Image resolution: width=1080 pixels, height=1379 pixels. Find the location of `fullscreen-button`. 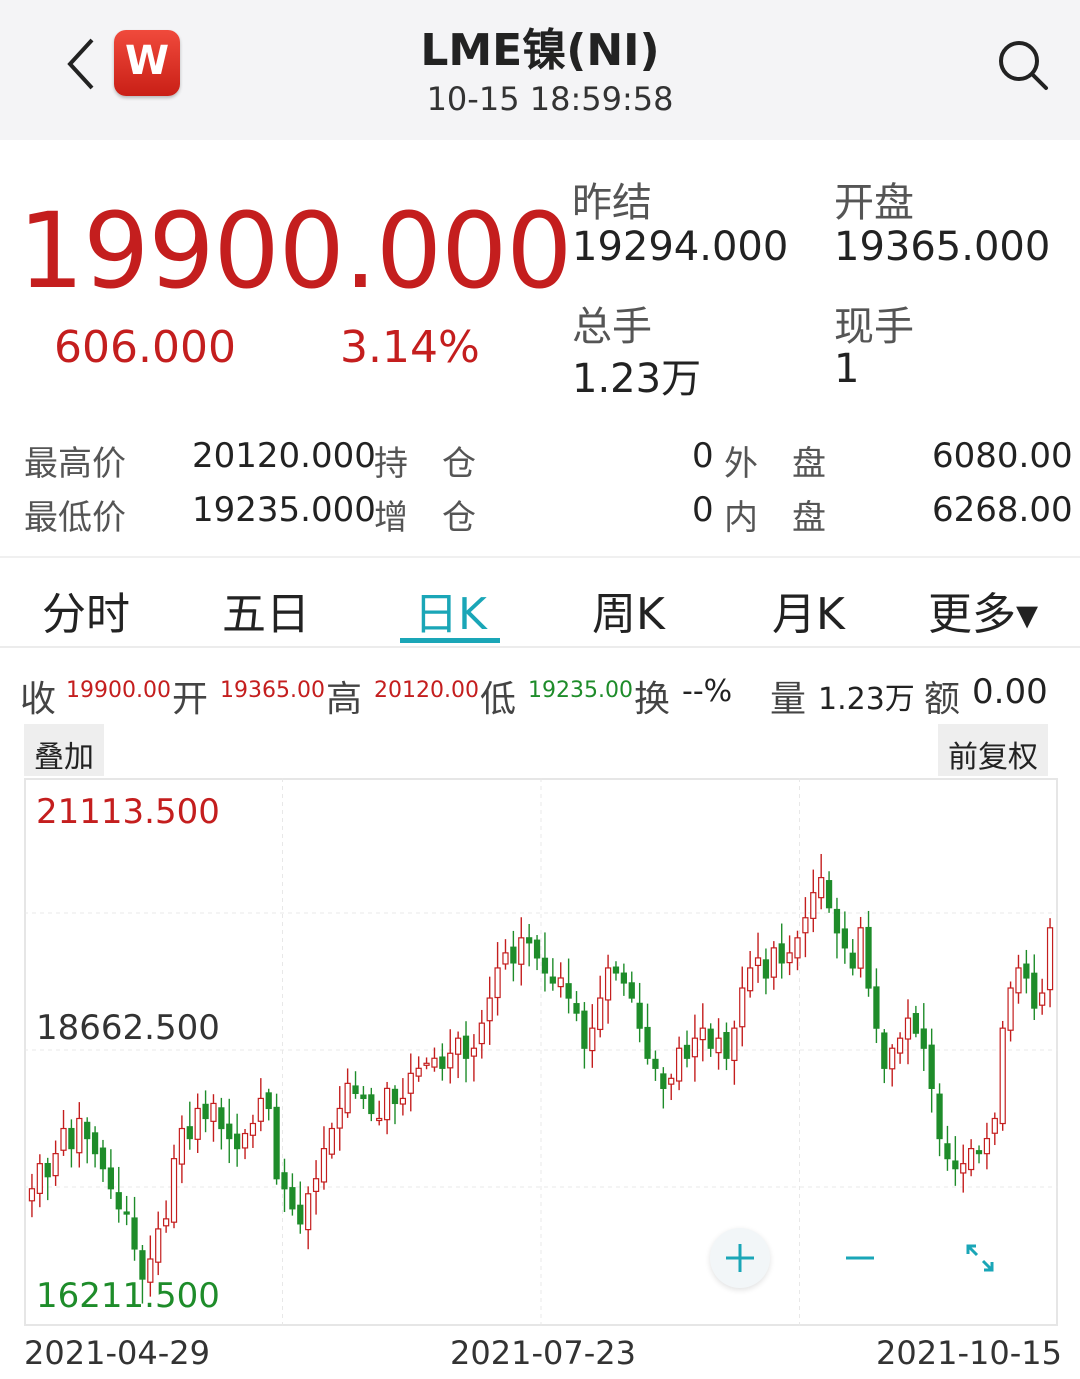

fullscreen-button is located at coordinates (980, 1258).